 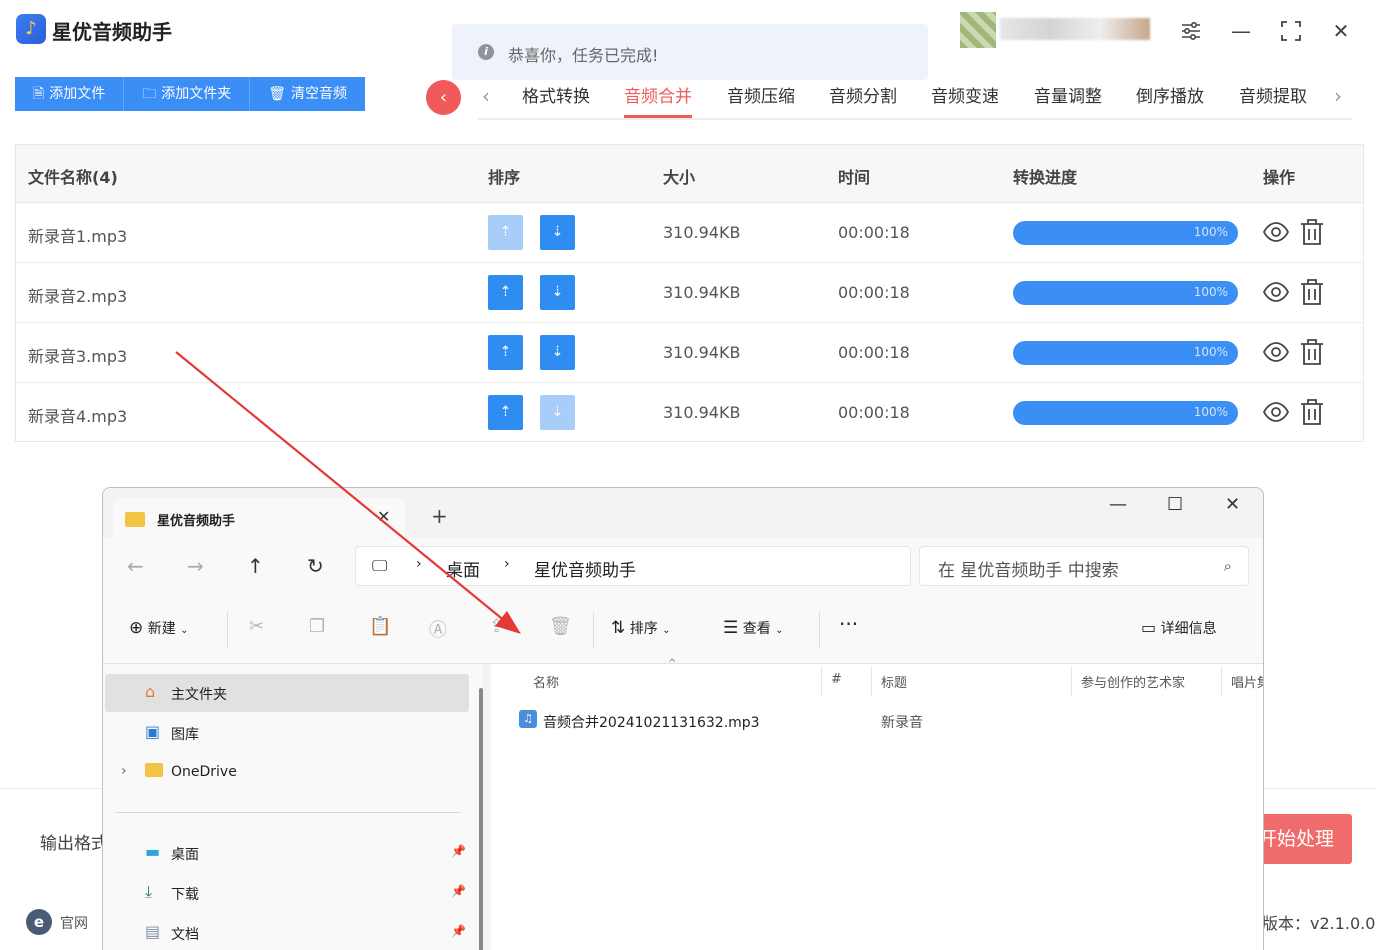 I want to click on paste-icon: 📋, so click(x=380, y=626).